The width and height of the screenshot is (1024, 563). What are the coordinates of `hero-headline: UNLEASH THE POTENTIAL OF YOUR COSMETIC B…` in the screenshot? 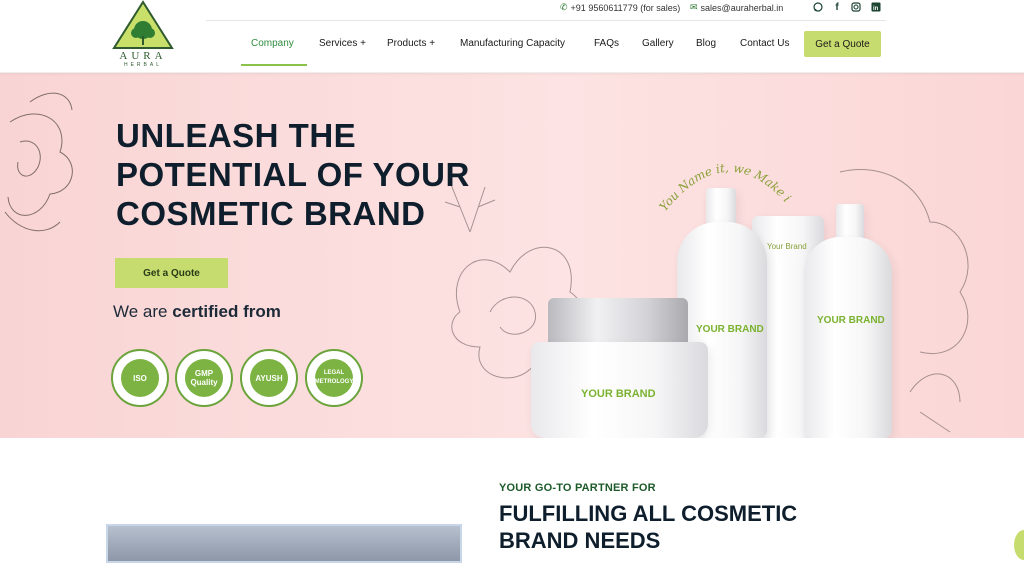 It's located at (326, 174).